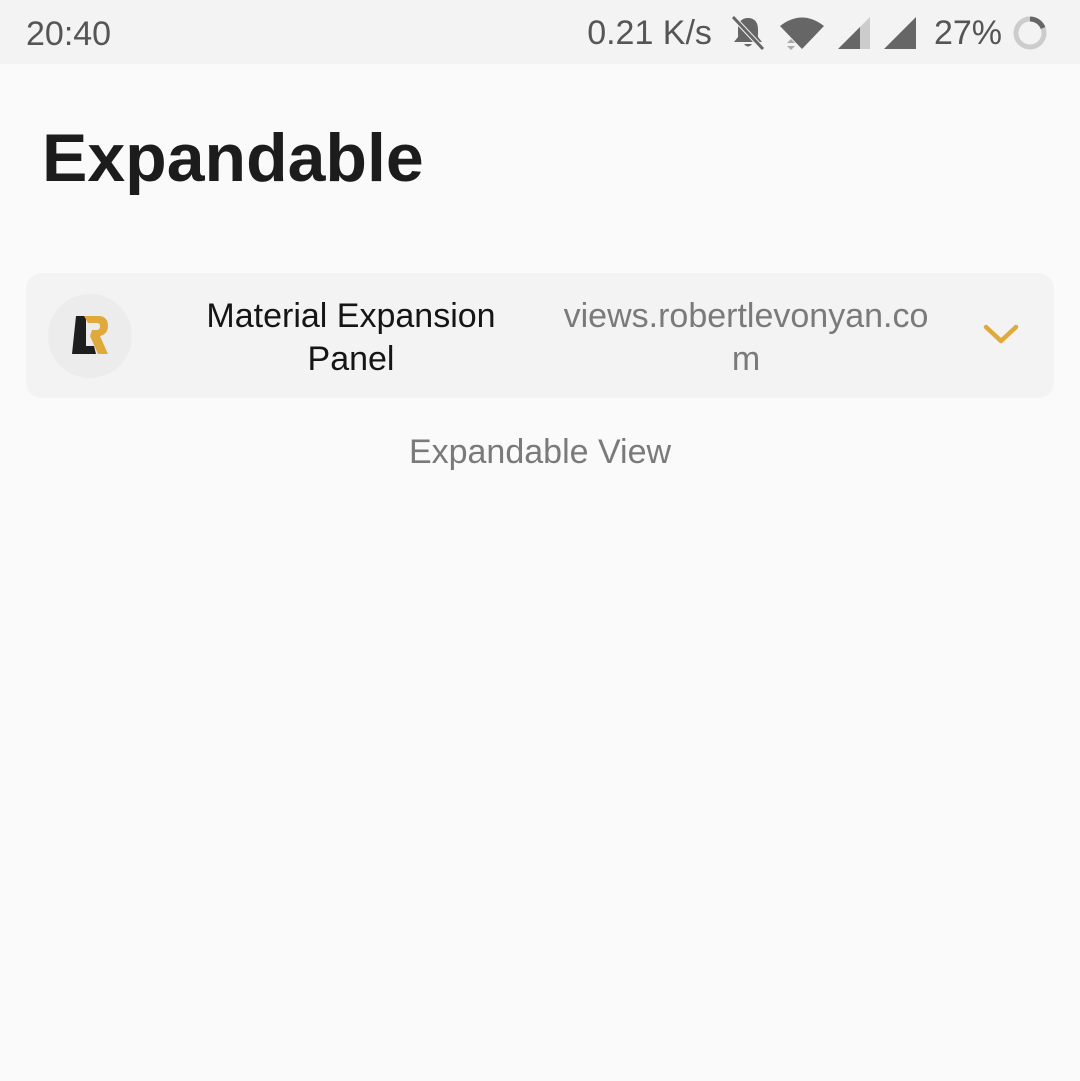  I want to click on network-speed: 0.21 K/s, so click(649, 33).